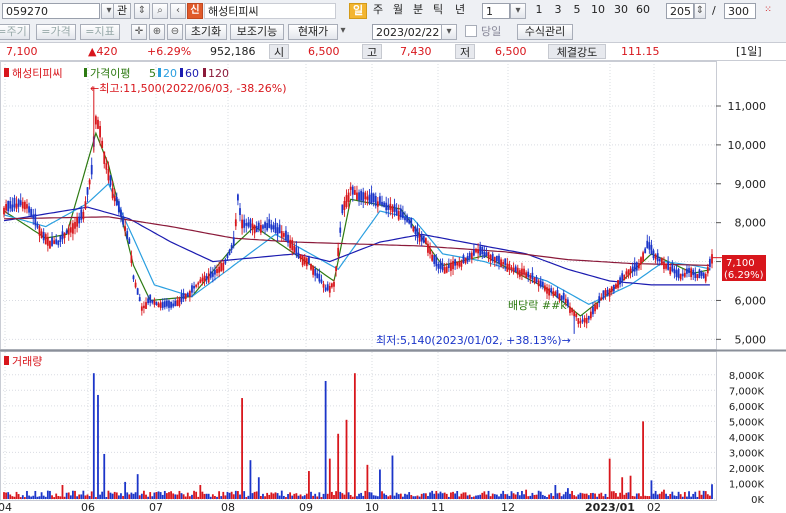  What do you see at coordinates (100, 32) in the screenshot?
I see `indicator-button: =지표` at bounding box center [100, 32].